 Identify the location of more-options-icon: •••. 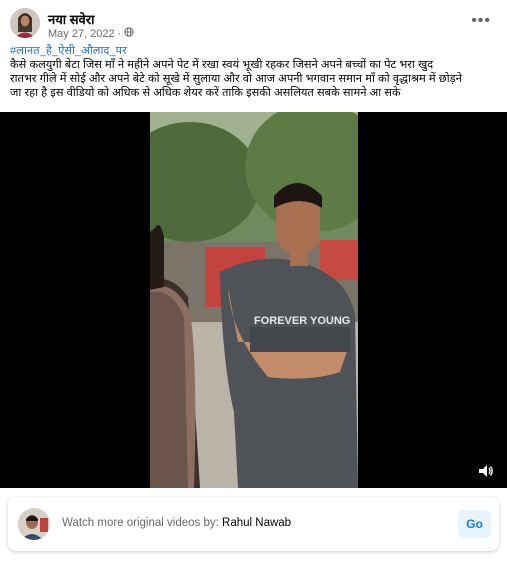
(481, 21).